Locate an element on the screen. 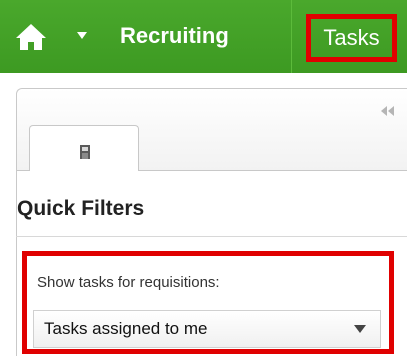 The width and height of the screenshot is (407, 356). panel-tab is located at coordinates (84, 148).